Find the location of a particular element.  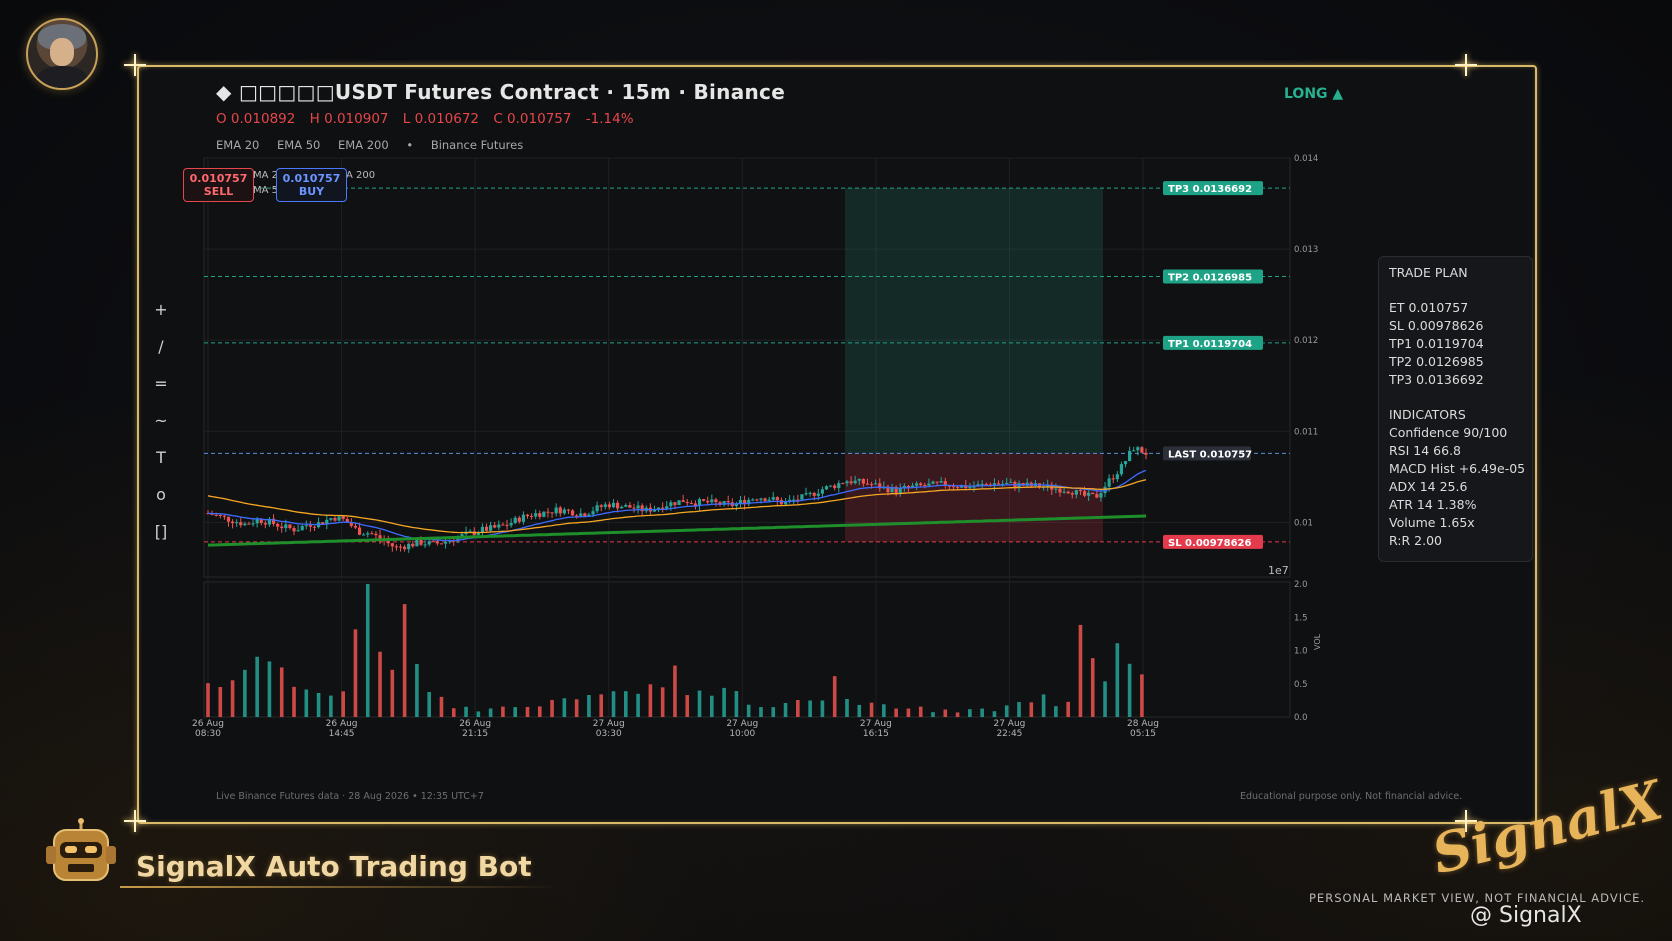

bot-brand-name: SignalX Auto Trading Bot is located at coordinates (334, 866).